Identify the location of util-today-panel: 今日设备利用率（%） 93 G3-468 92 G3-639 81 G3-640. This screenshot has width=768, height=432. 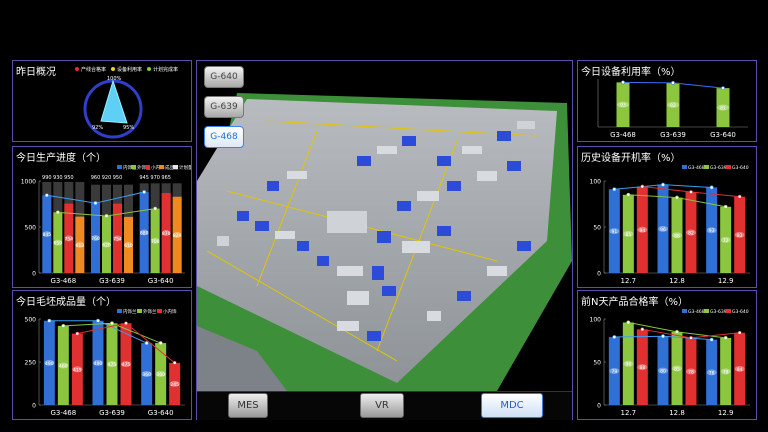
(667, 101).